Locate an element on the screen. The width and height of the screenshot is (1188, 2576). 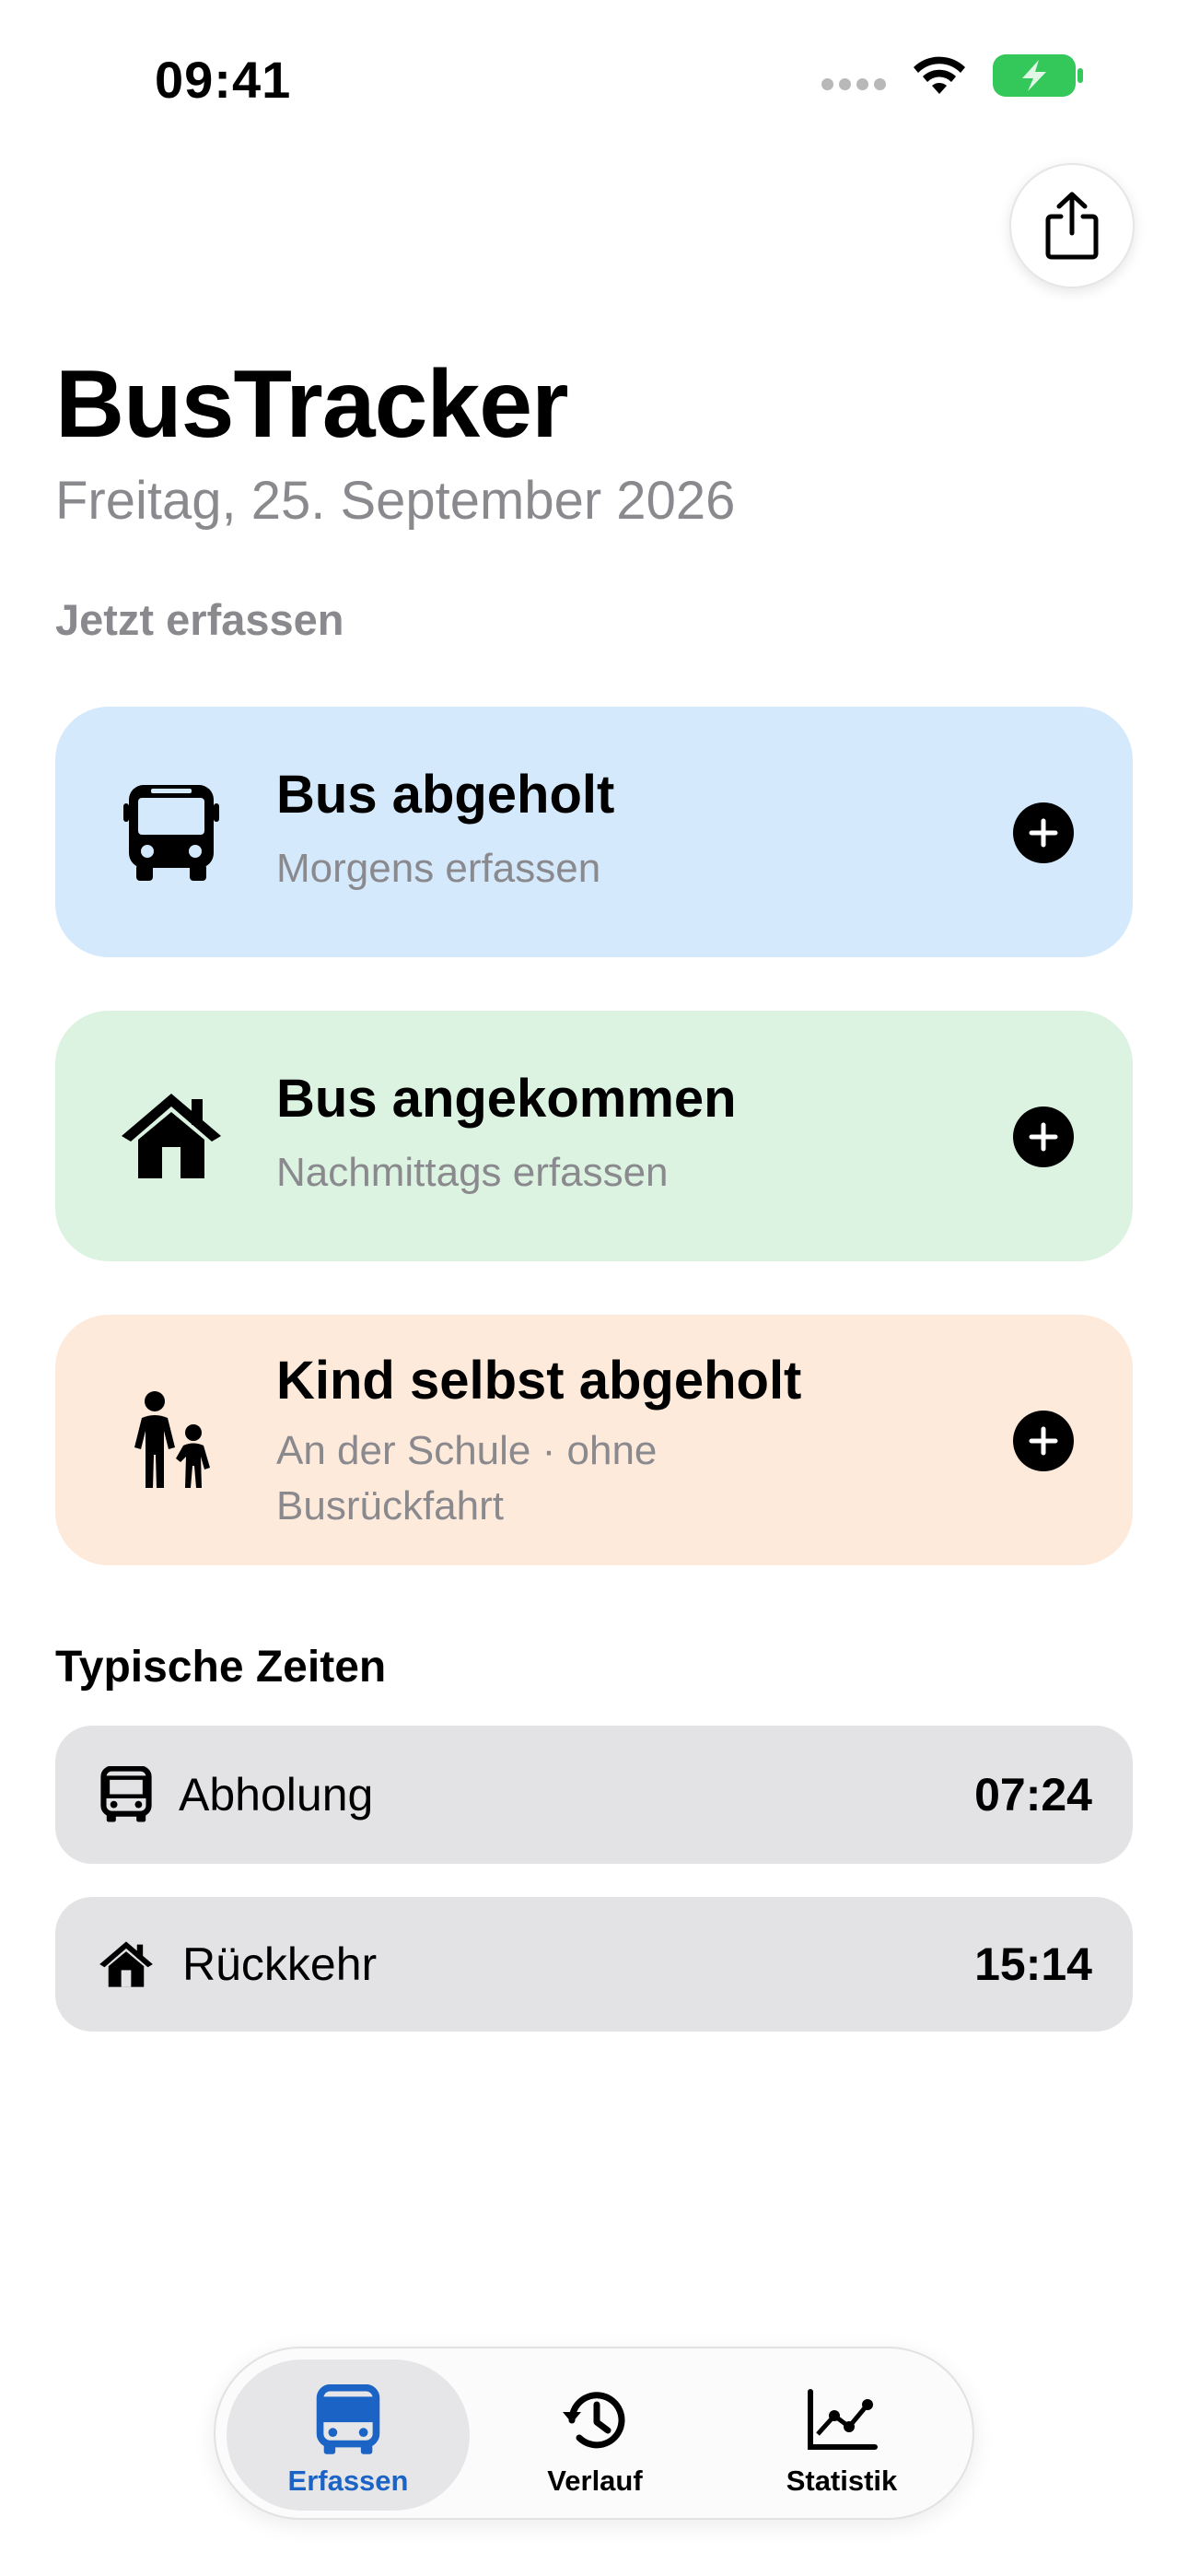
chart-icon is located at coordinates (841, 2420).